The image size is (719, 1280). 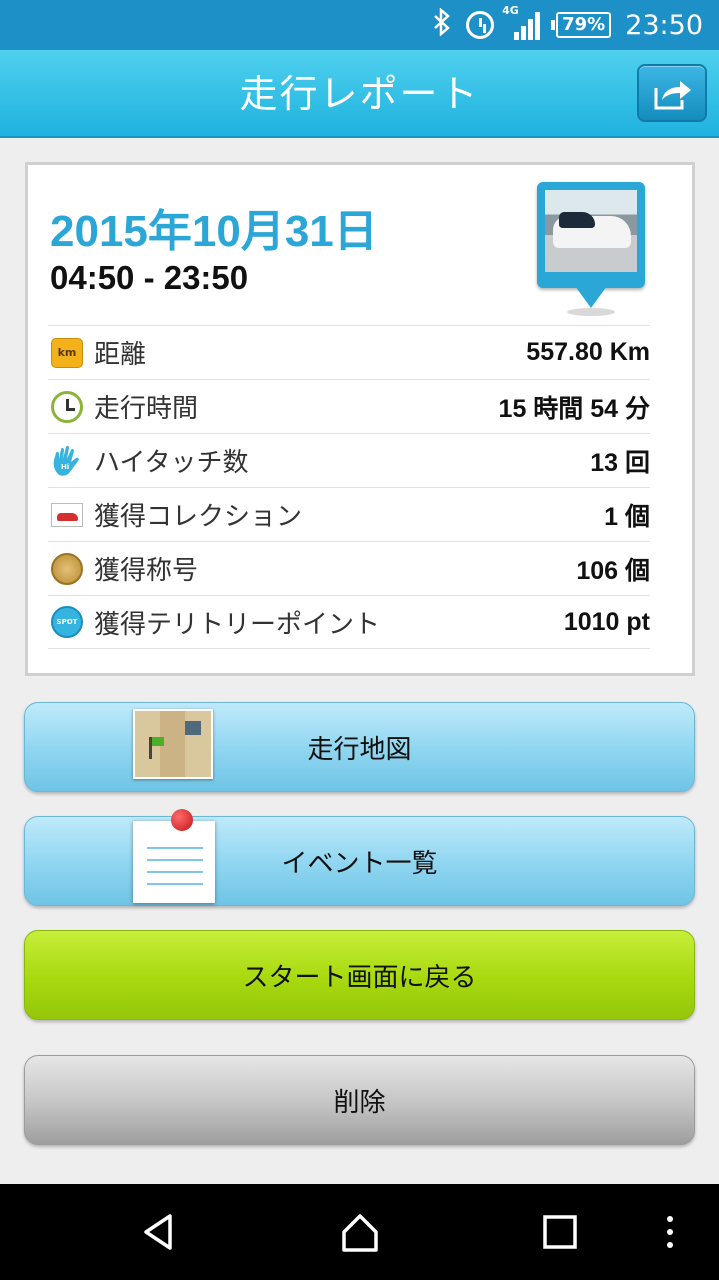 I want to click on battery-icon: 79%, so click(x=581, y=25).